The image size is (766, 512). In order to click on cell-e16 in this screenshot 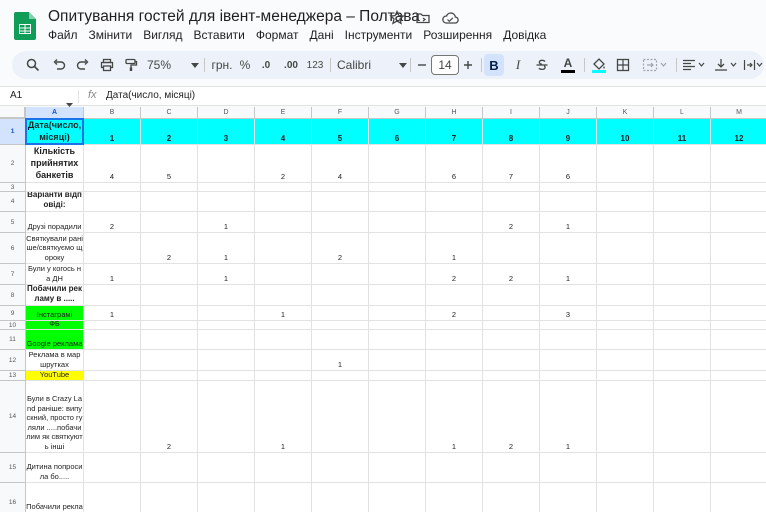, I will do `click(283, 497)`.